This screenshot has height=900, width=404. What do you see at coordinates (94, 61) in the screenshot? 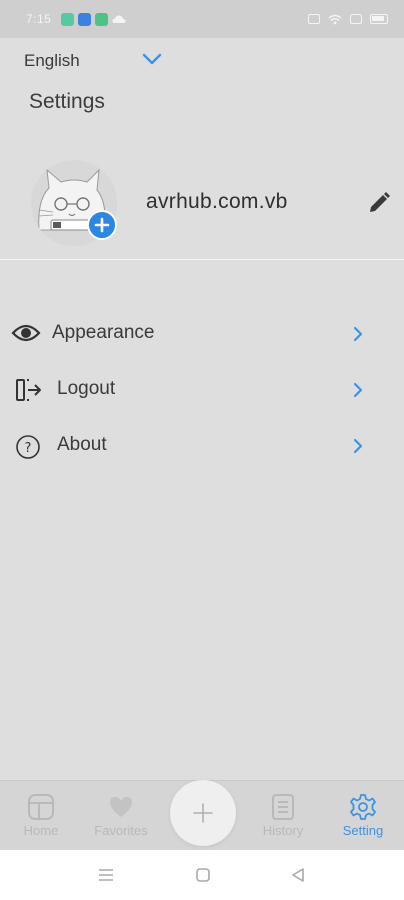
I see `language-selector: English` at bounding box center [94, 61].